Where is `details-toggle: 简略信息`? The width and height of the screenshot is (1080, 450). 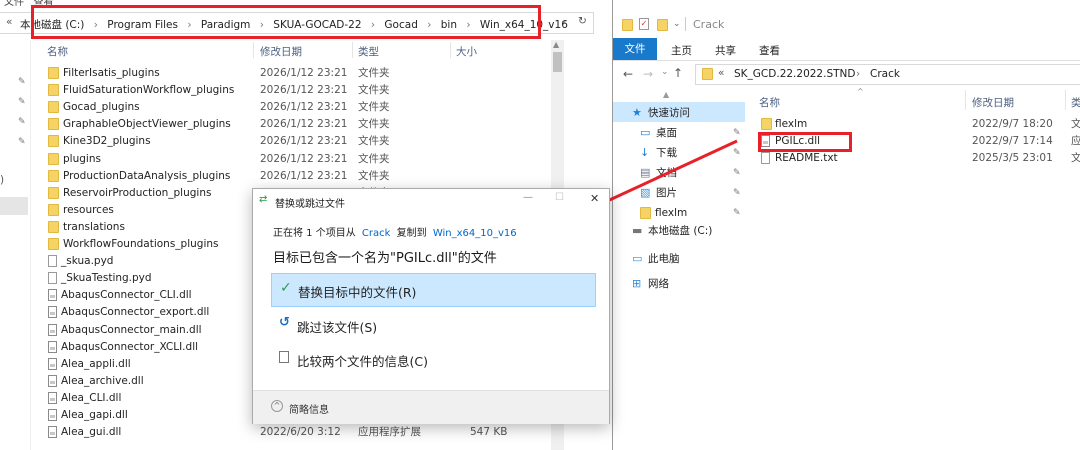
details-toggle: 简略信息 is located at coordinates (309, 408).